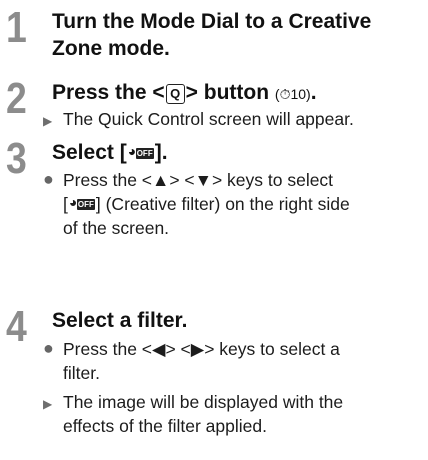 The height and width of the screenshot is (460, 428). What do you see at coordinates (230, 119) in the screenshot?
I see `result-item: ▶ The Quick Control screen will appear.` at bounding box center [230, 119].